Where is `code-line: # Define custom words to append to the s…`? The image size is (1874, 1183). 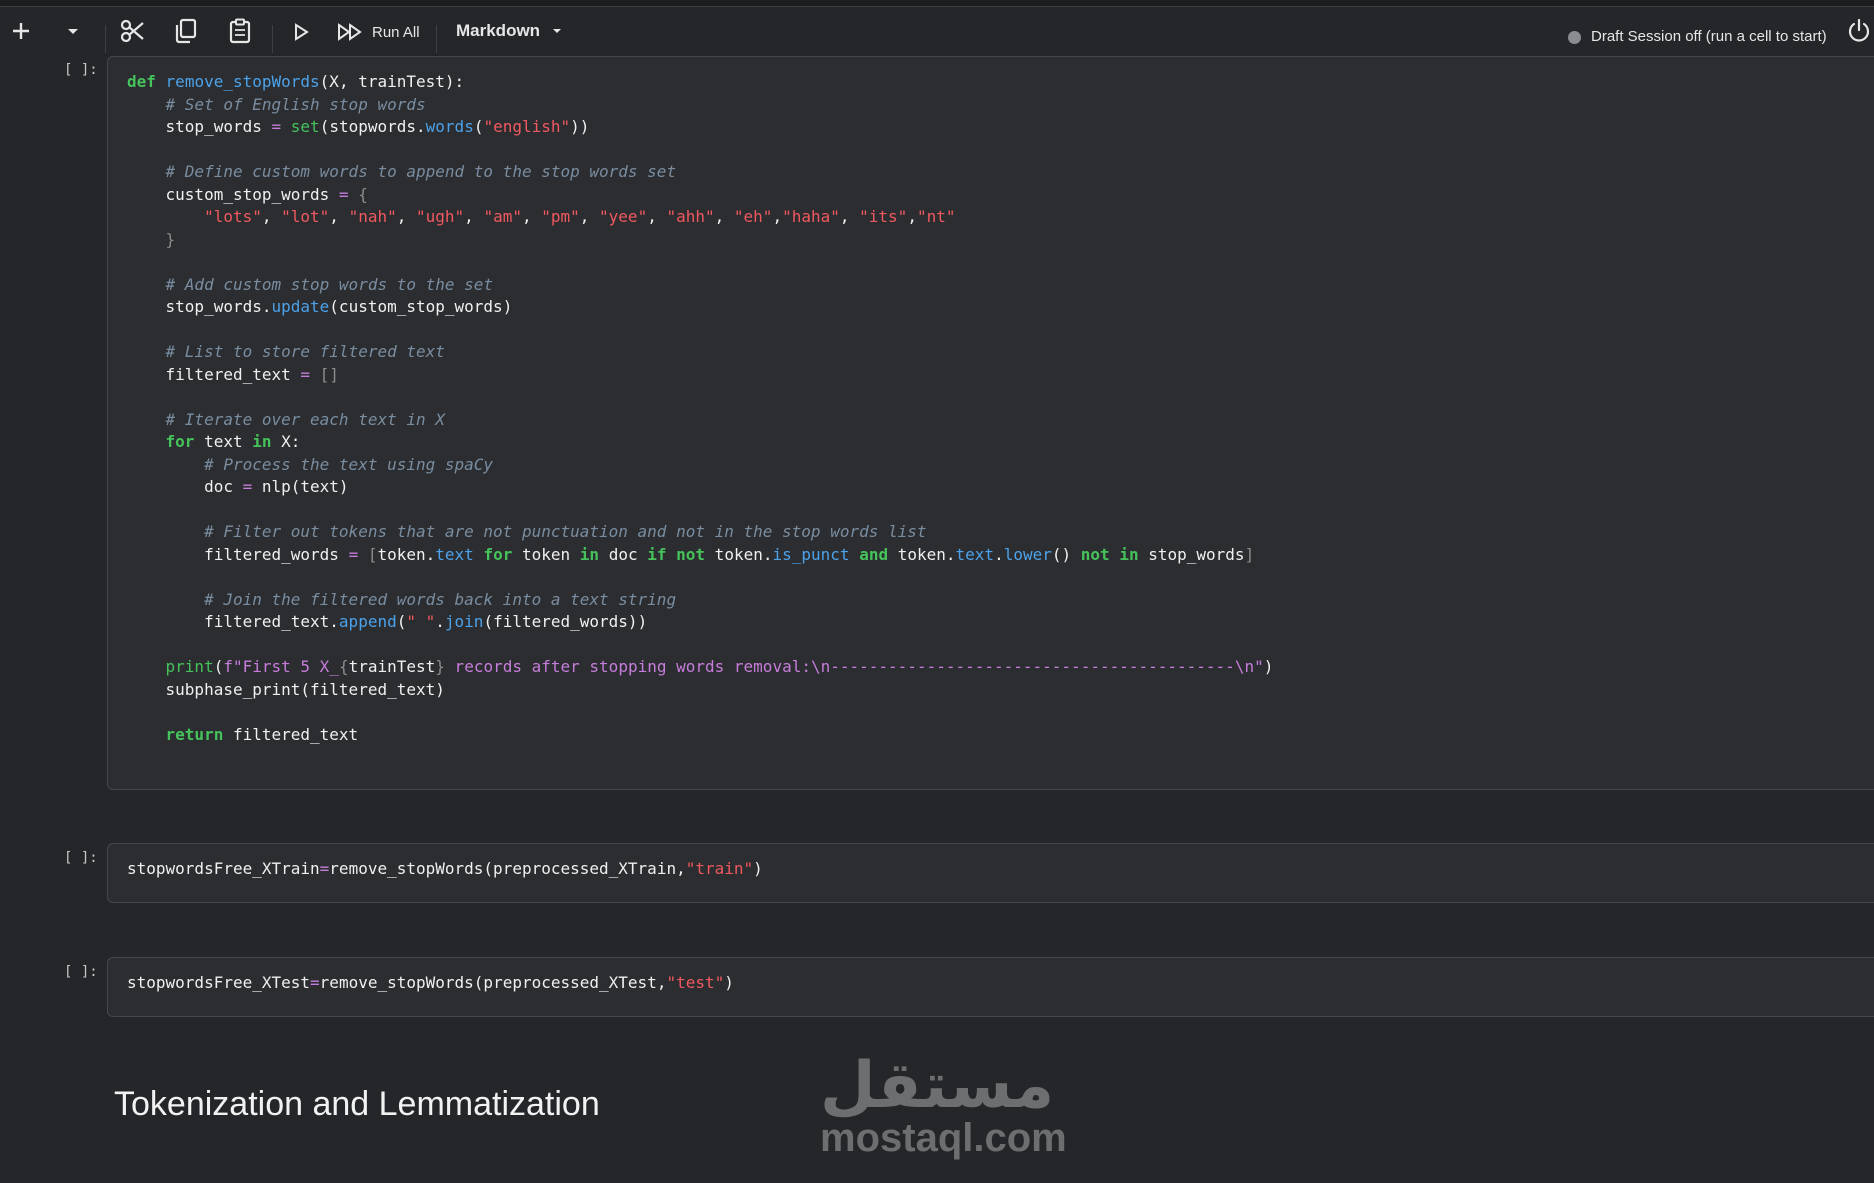 code-line: # Define custom words to append to the s… is located at coordinates (402, 171).